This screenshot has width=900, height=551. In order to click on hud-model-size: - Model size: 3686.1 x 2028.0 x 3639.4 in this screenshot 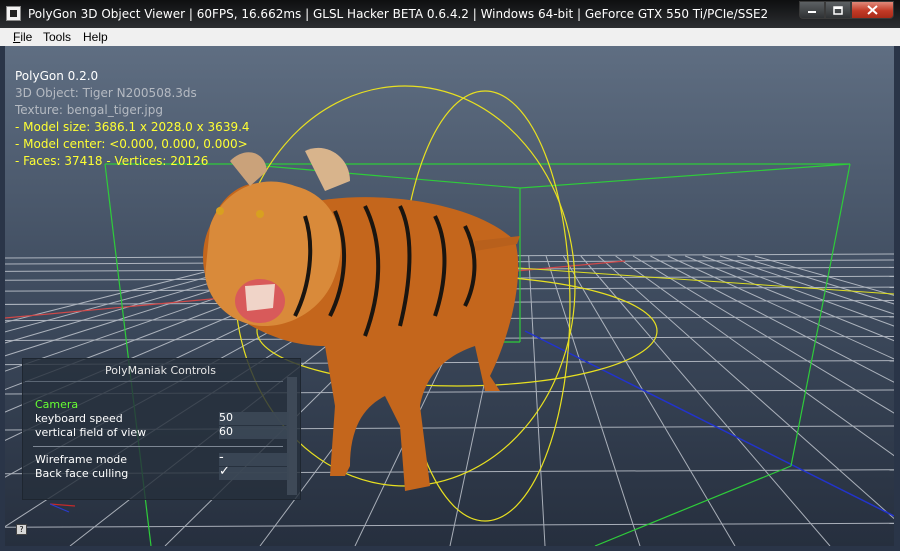, I will do `click(132, 127)`.